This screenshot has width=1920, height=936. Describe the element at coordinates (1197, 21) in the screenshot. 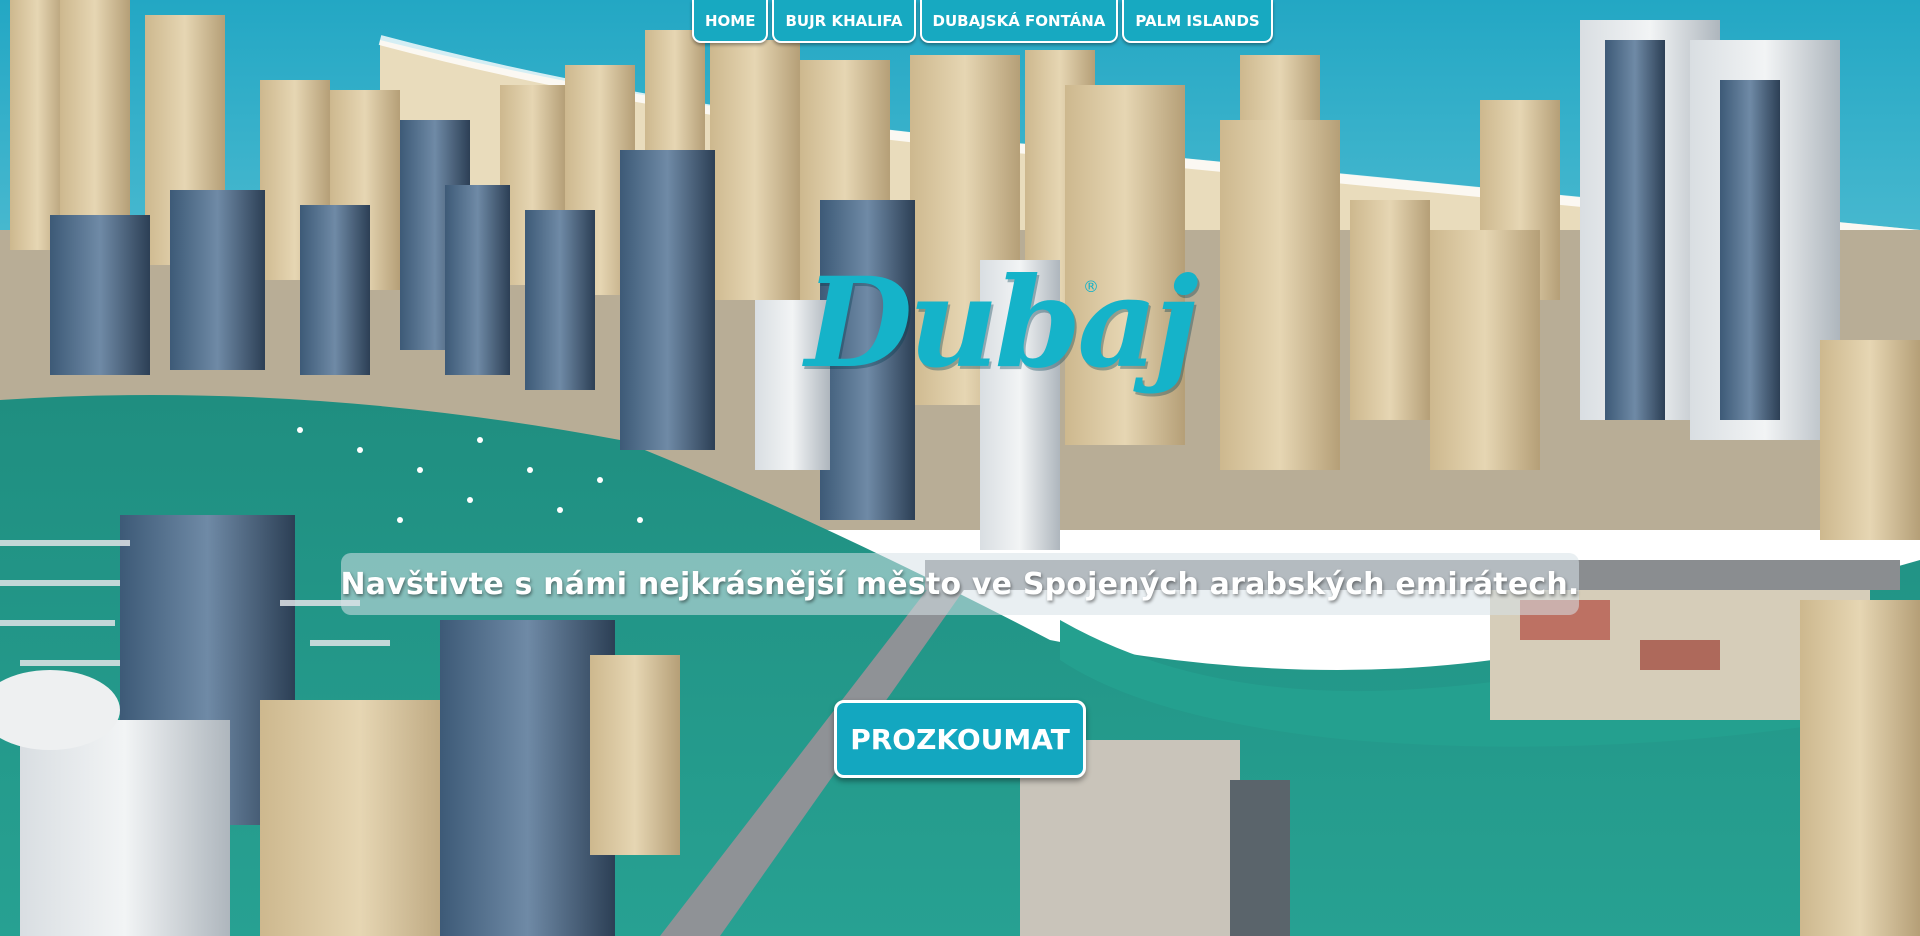

I see `nav-item-palm-islands: PALM ISLANDS` at that location.